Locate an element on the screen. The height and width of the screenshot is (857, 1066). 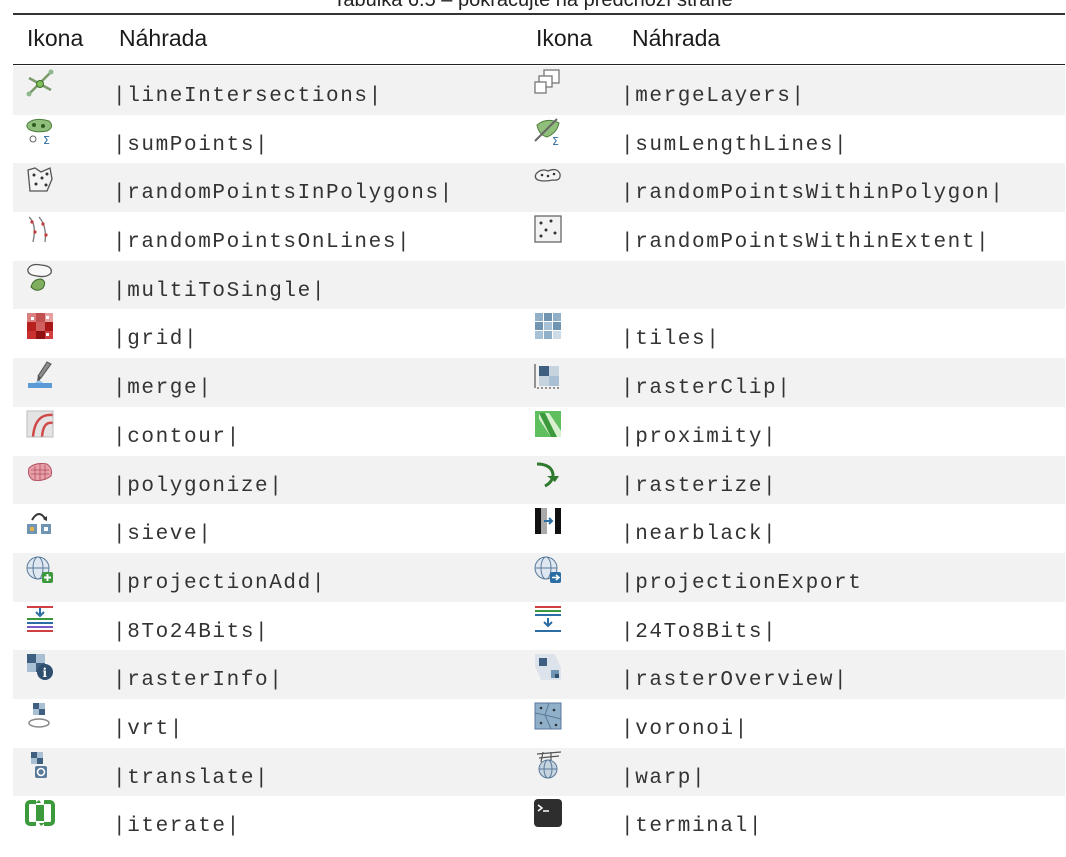
replacement-text: |projectionExport is located at coordinates (742, 583).